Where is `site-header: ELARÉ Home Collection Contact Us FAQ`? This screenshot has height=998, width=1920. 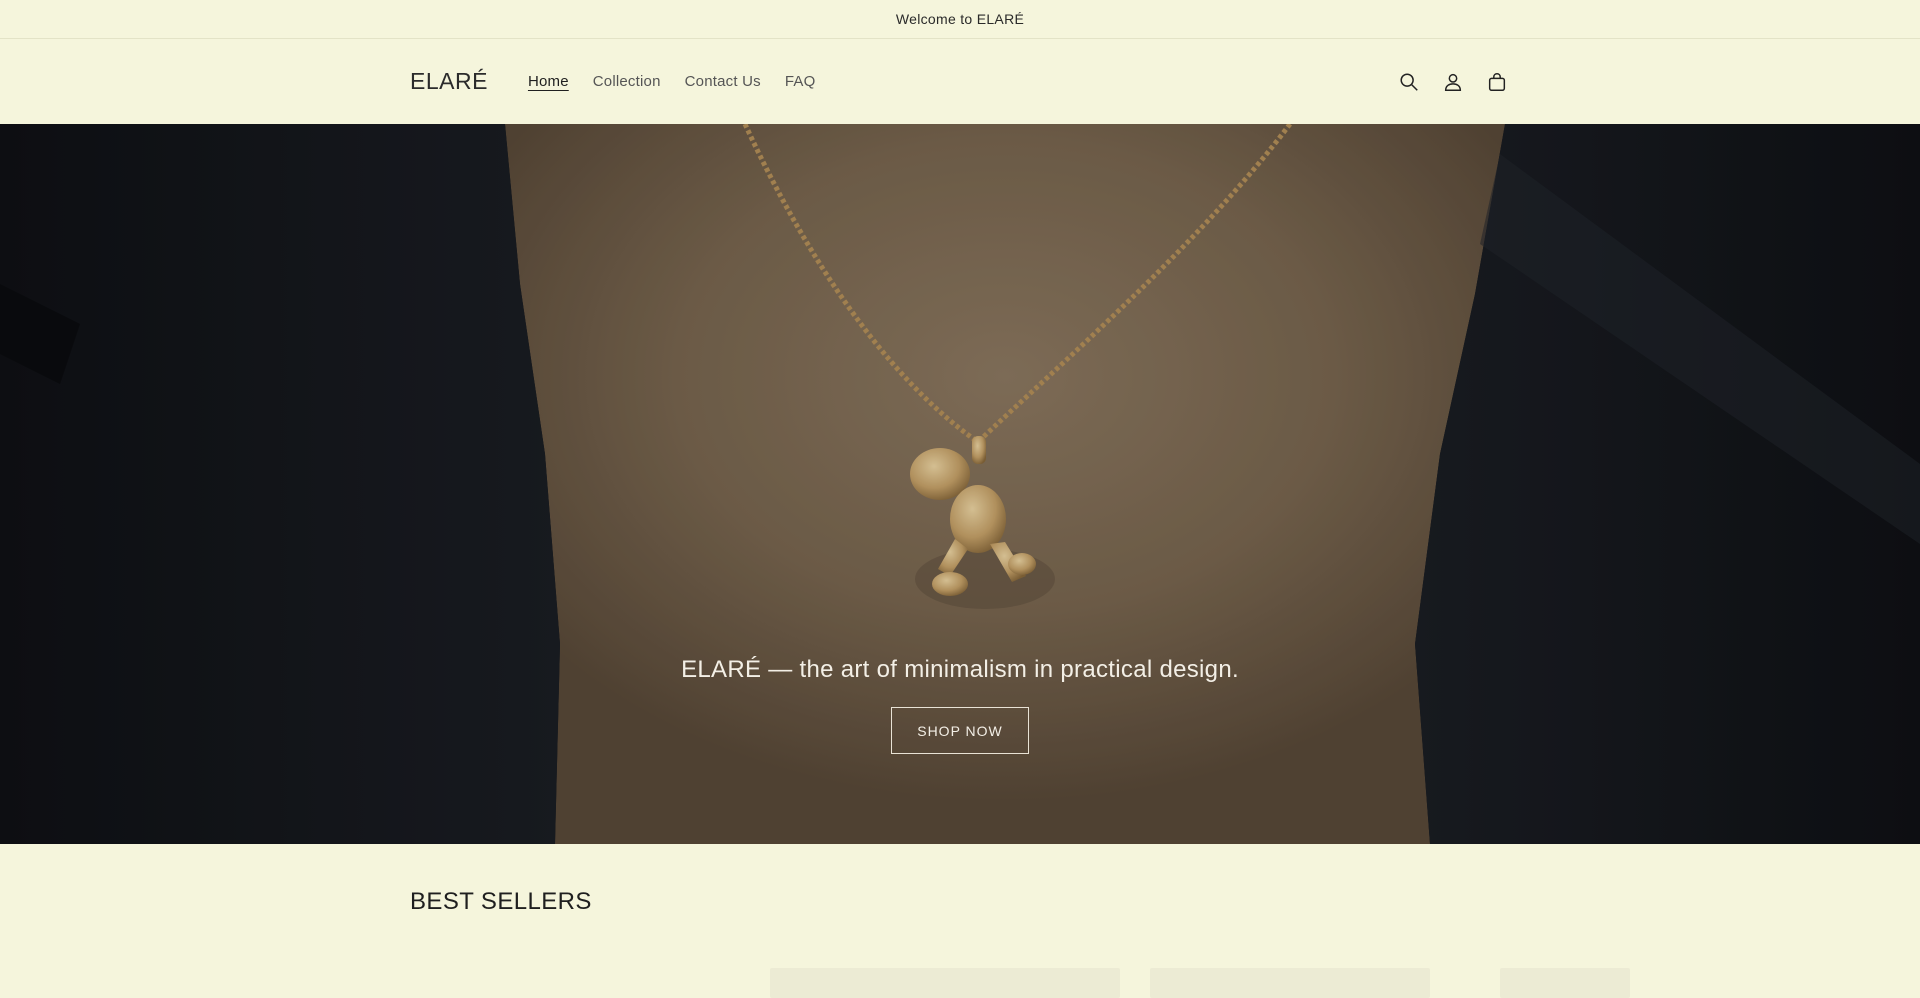 site-header: ELARÉ Home Collection Contact Us FAQ is located at coordinates (960, 81).